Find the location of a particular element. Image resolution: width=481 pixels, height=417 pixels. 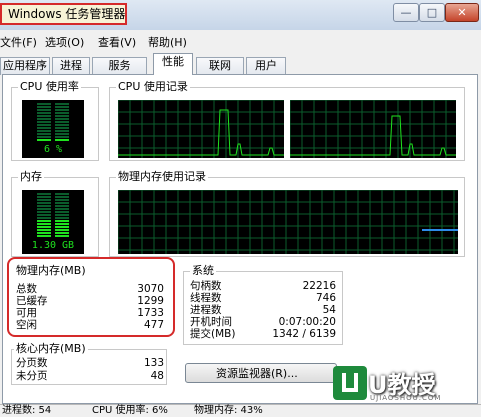

menu-options: 选项(O) is located at coordinates (64, 42).